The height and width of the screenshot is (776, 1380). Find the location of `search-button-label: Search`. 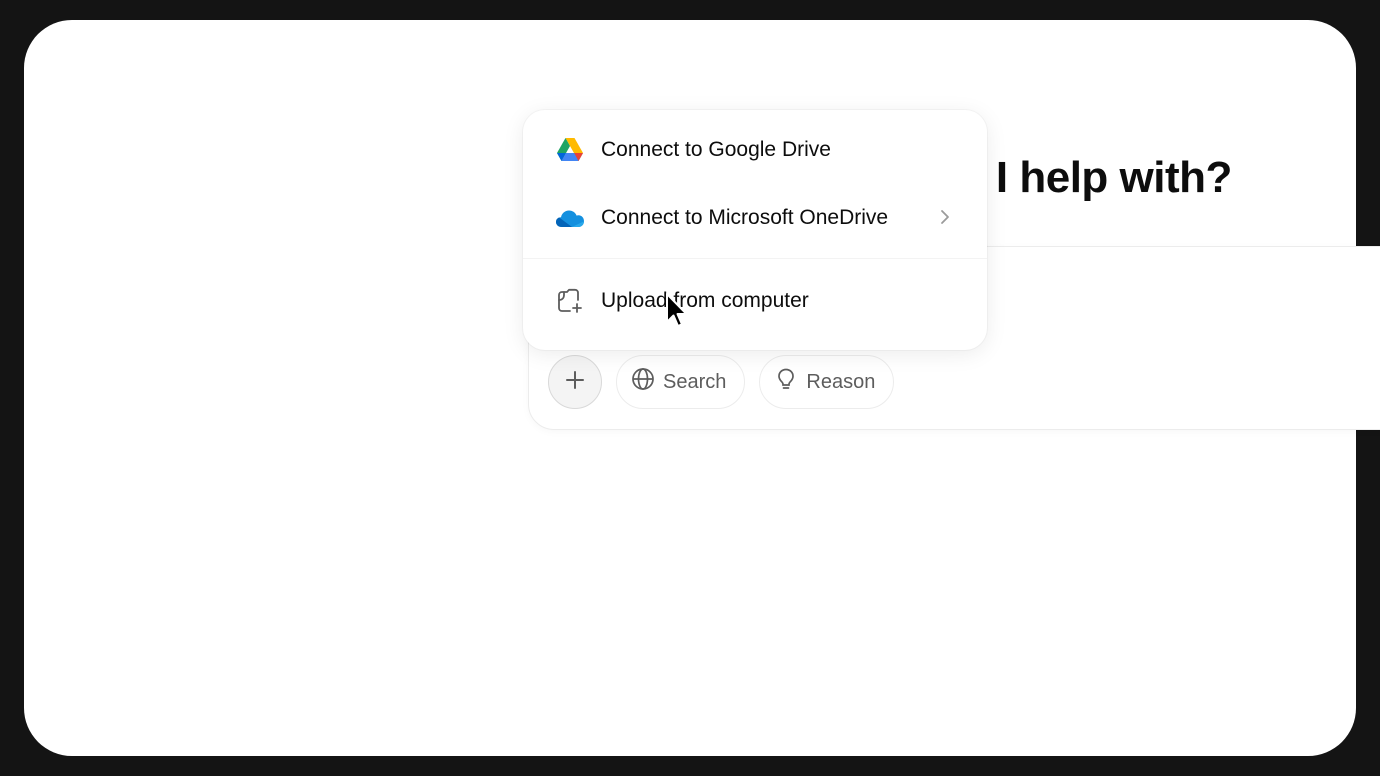

search-button-label: Search is located at coordinates (695, 381).